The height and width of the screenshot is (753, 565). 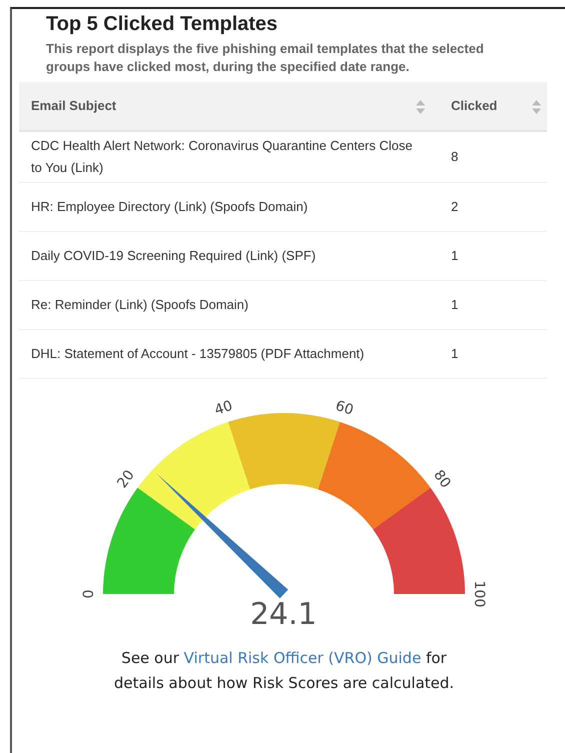 I want to click on column-header: Clicked, so click(x=492, y=106).